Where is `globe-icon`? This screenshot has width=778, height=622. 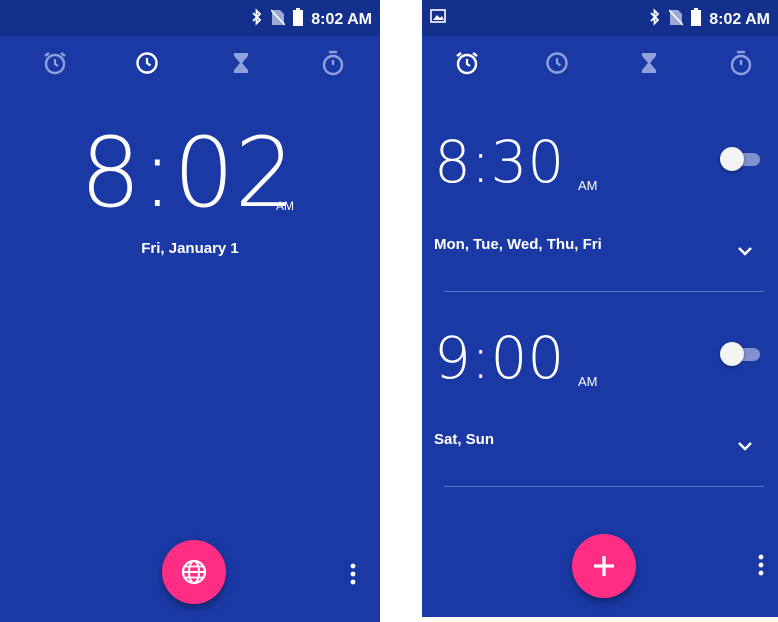
globe-icon is located at coordinates (194, 572).